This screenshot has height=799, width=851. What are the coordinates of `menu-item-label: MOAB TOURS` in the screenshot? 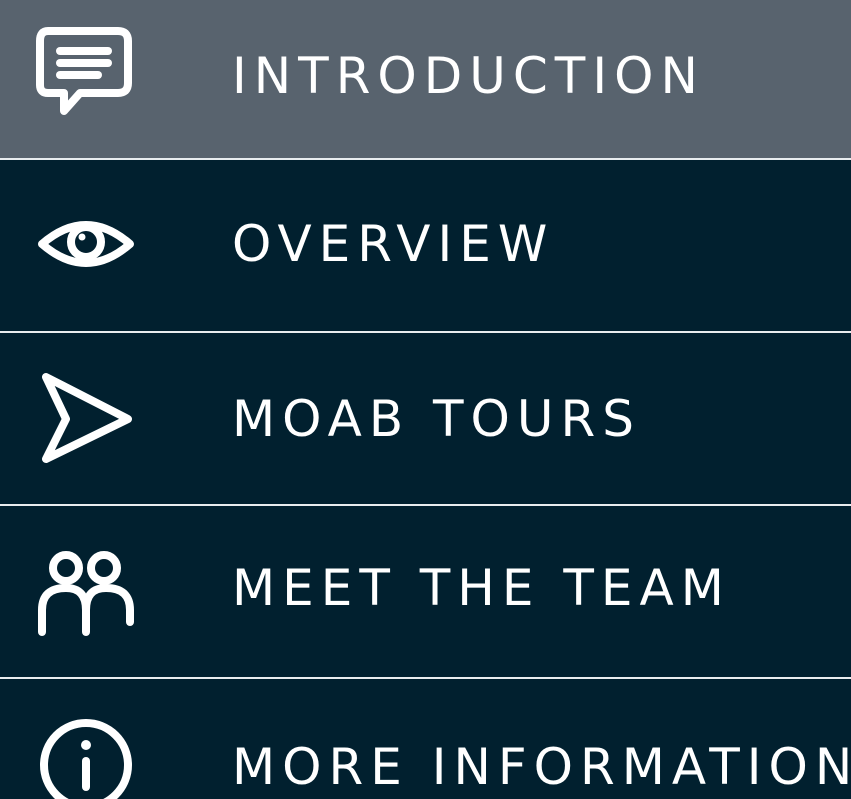 It's located at (436, 419).